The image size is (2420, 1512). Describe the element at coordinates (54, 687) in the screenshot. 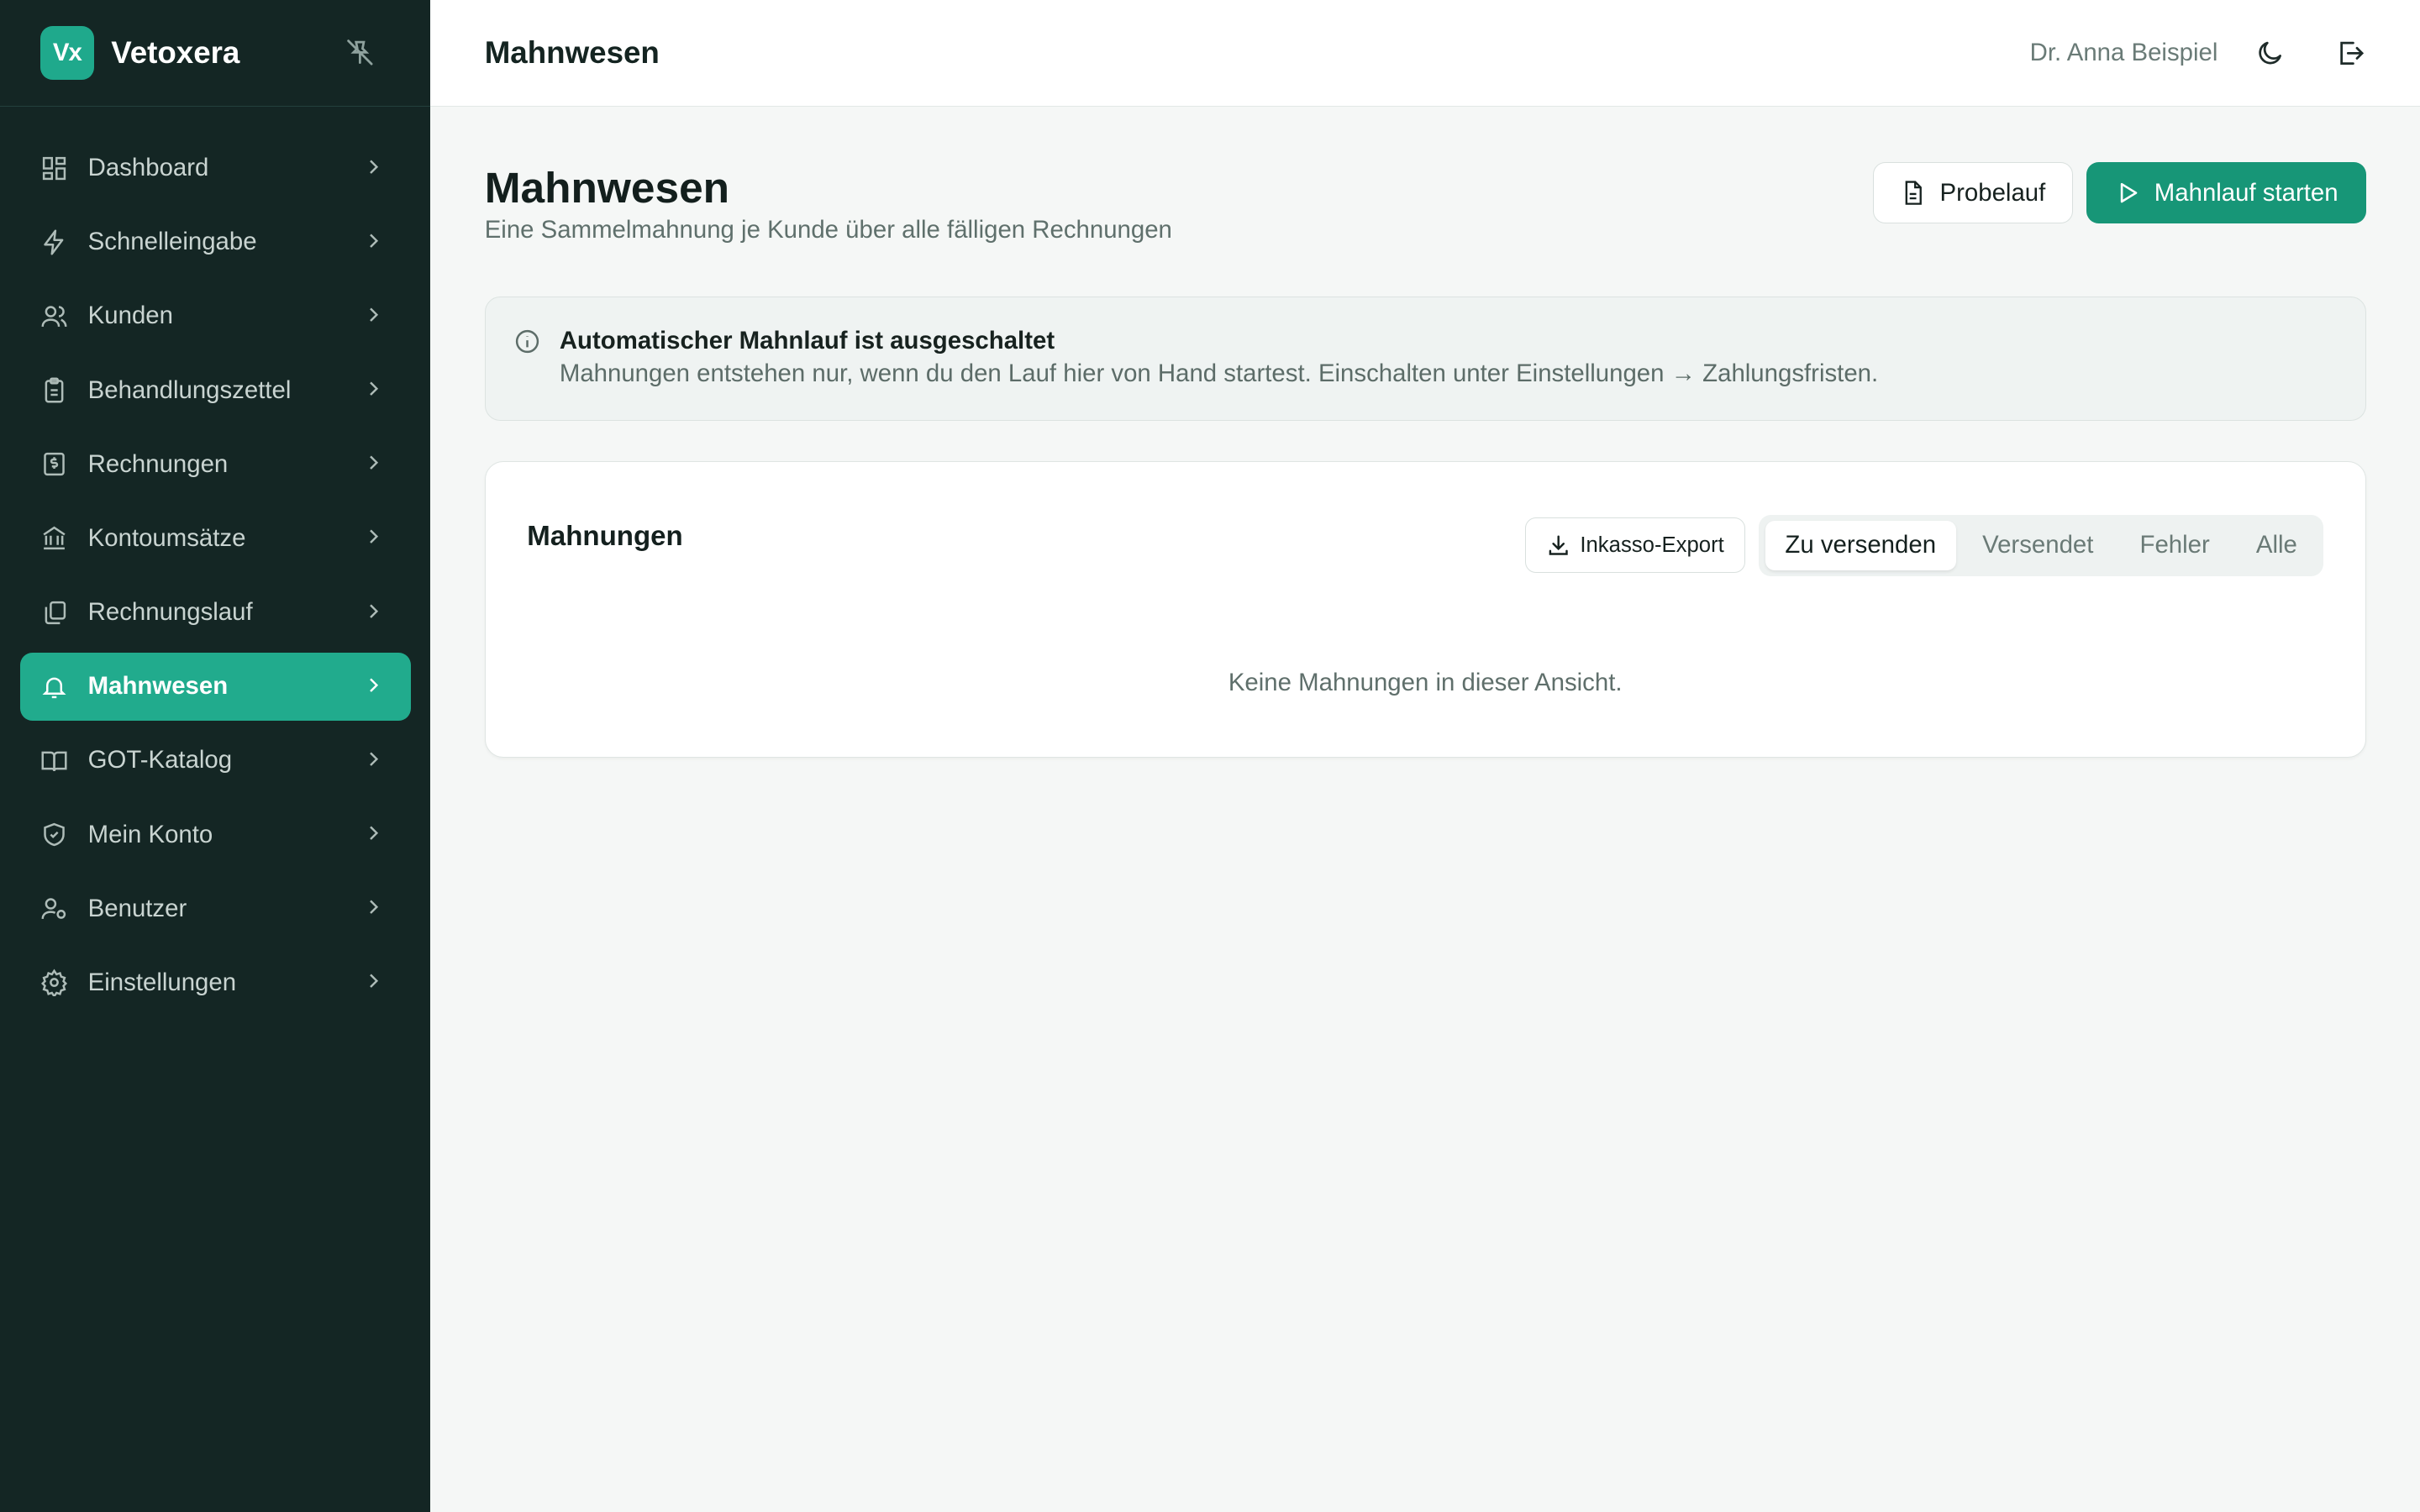

I see `bell-icon` at that location.